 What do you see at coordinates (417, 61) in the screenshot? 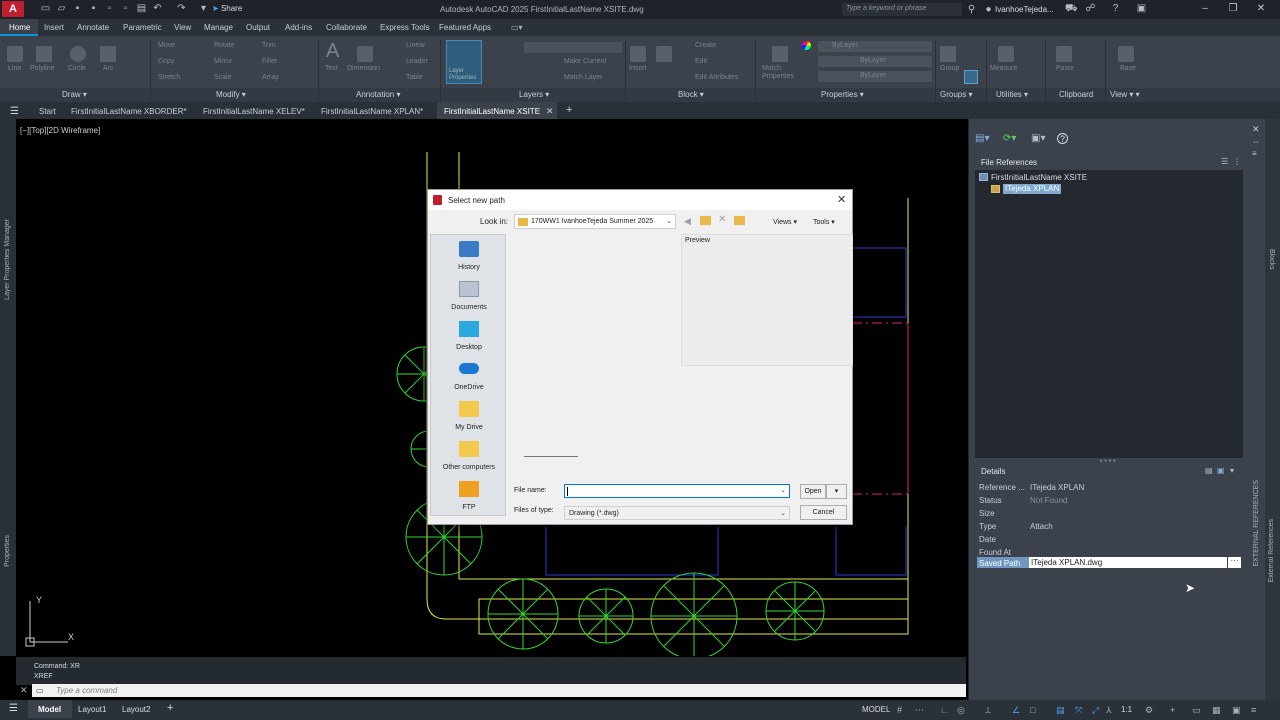
I see `leader-tool: Leader` at bounding box center [417, 61].